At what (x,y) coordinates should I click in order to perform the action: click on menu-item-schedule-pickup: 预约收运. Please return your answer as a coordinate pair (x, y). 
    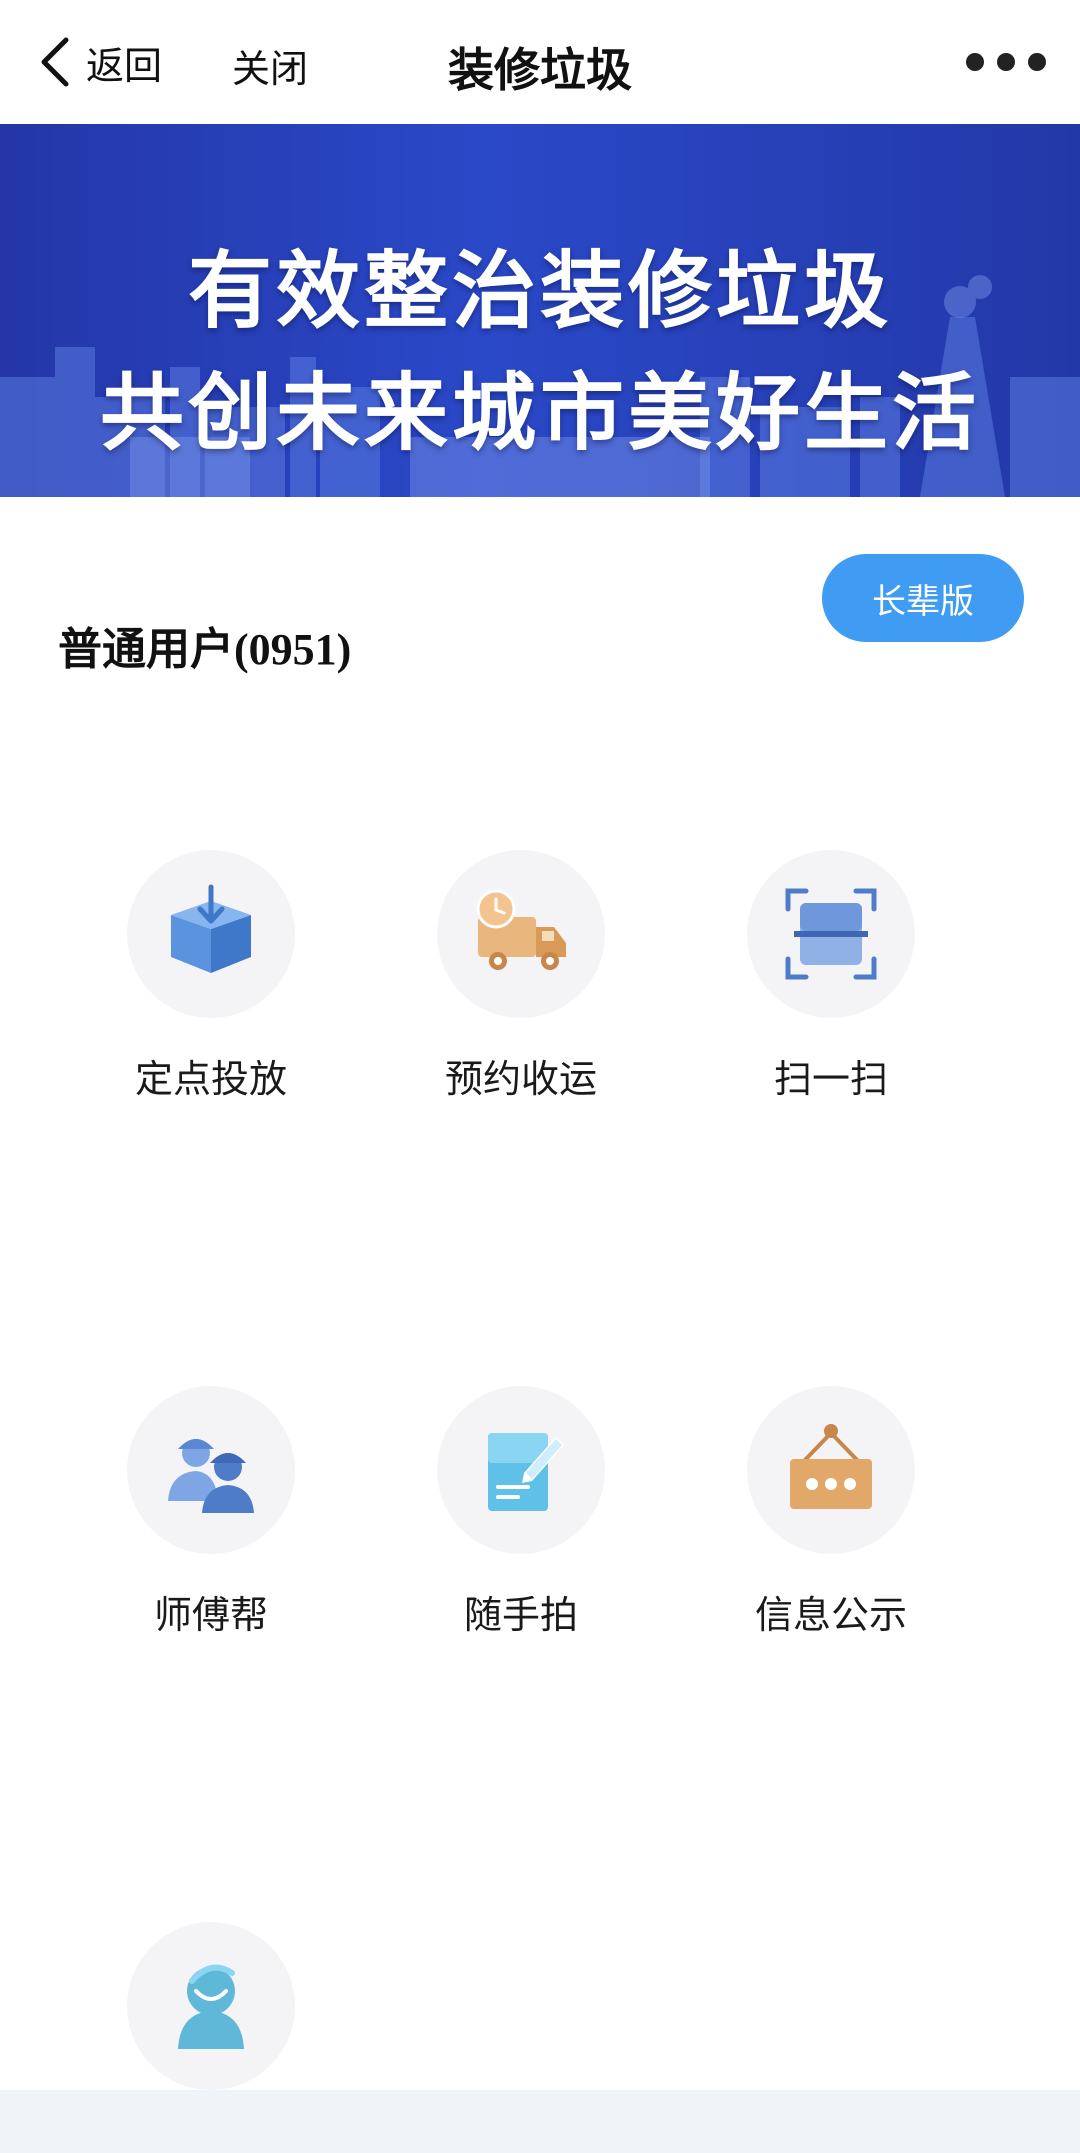
    Looking at the image, I should click on (525, 990).